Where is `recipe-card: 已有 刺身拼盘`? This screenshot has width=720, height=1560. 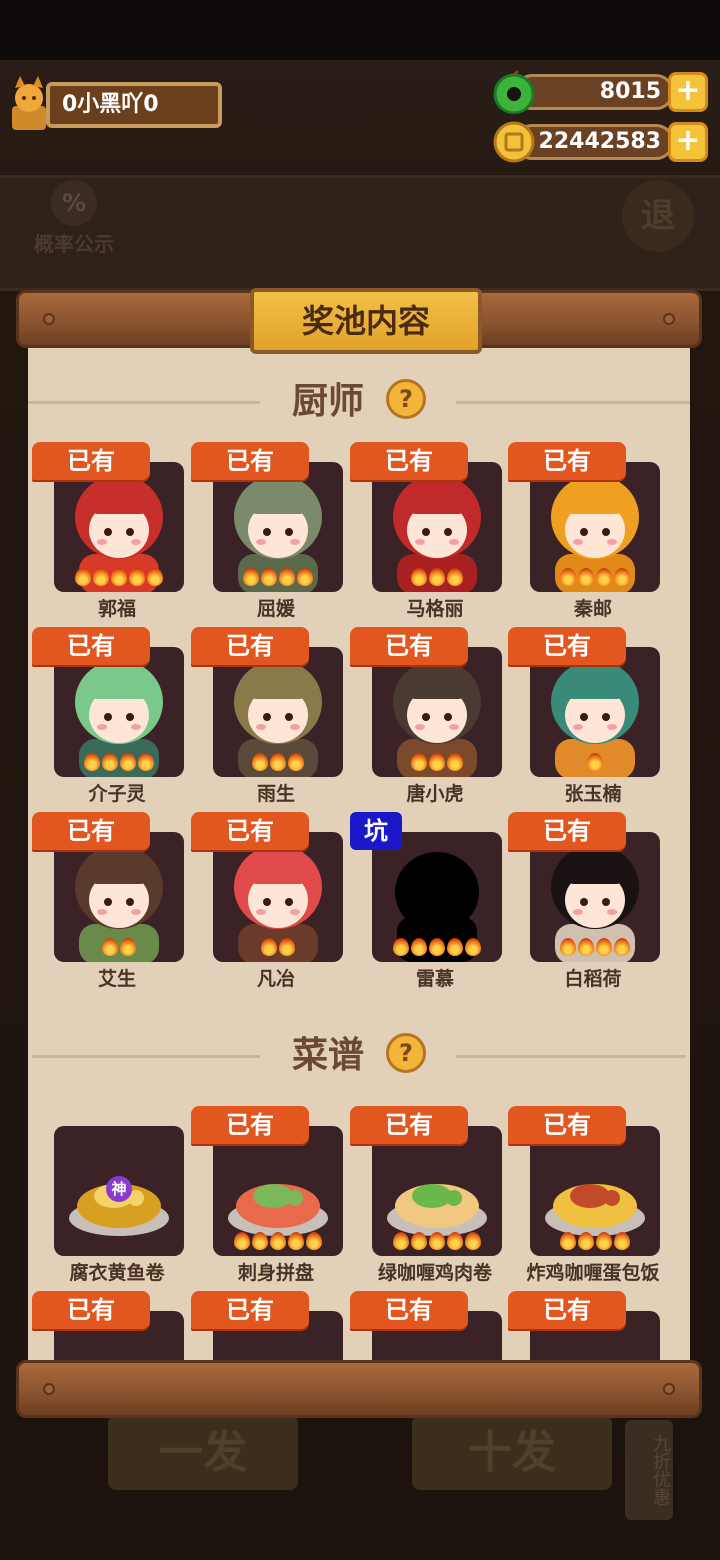 recipe-card: 已有 刺身拼盘 is located at coordinates (267, 1195).